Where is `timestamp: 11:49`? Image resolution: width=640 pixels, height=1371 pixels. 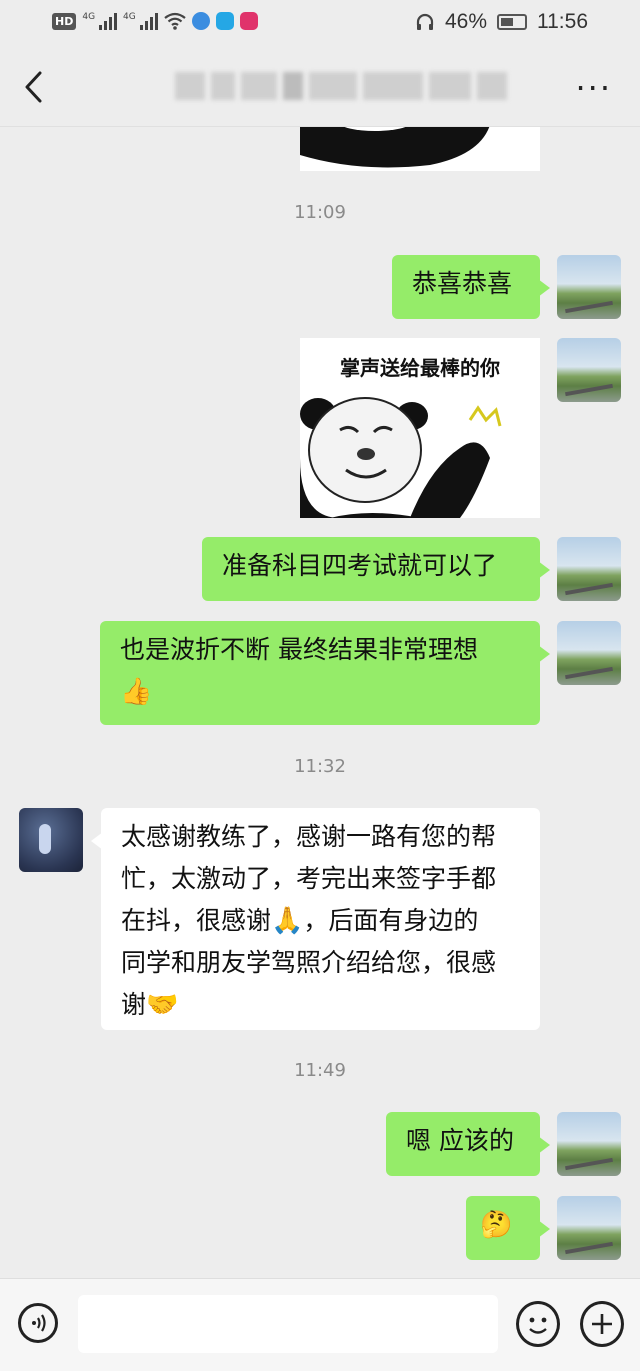
timestamp: 11:49 is located at coordinates (320, 1070).